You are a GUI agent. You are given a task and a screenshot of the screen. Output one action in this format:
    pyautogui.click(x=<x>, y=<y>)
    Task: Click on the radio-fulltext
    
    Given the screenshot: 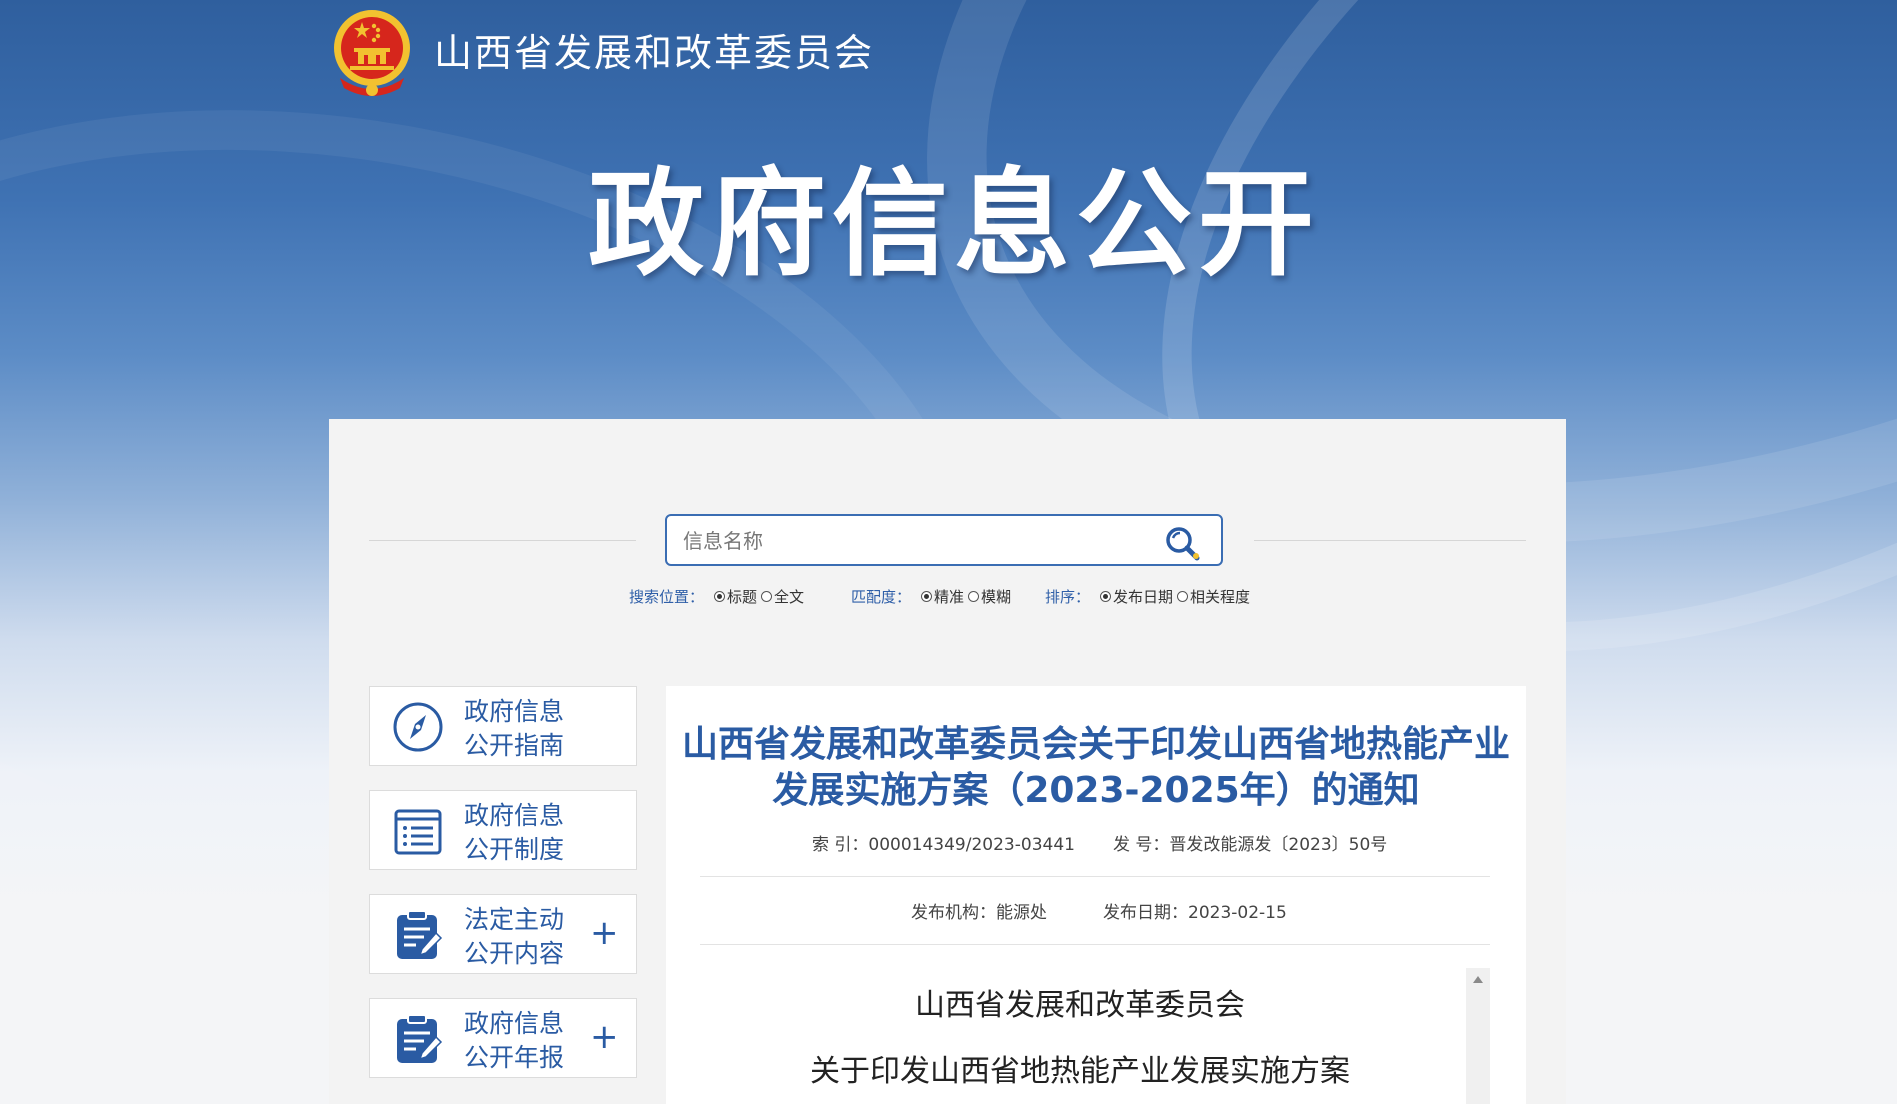 What is the action you would take?
    pyautogui.click(x=767, y=596)
    